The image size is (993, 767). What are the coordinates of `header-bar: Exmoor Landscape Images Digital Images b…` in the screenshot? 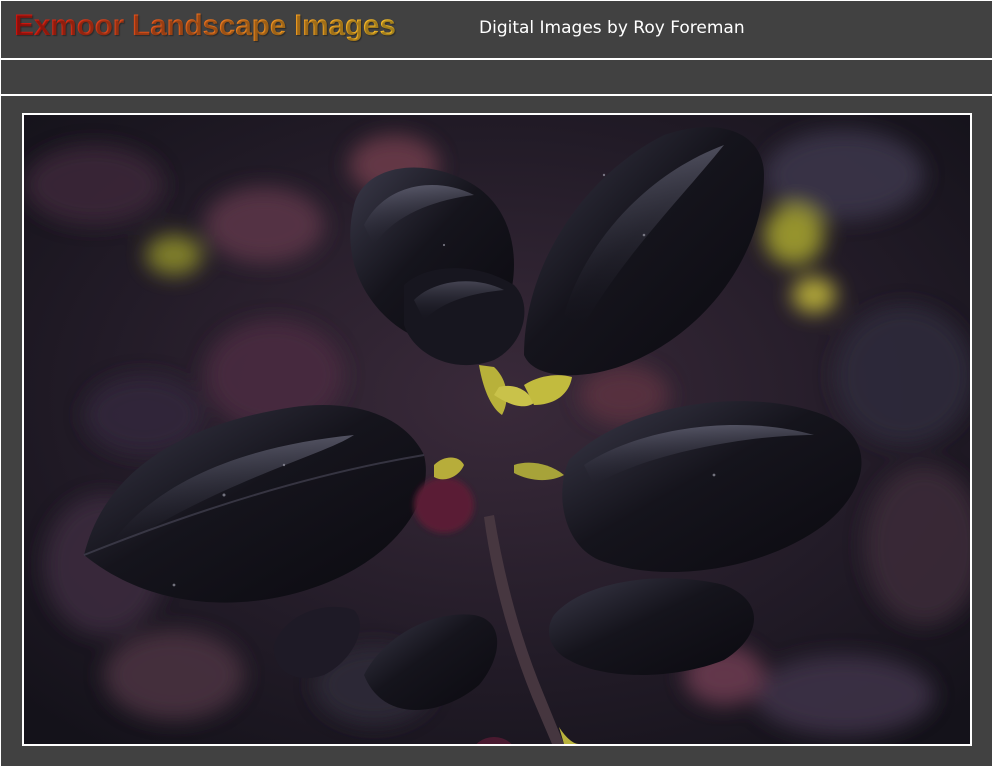 It's located at (496, 29).